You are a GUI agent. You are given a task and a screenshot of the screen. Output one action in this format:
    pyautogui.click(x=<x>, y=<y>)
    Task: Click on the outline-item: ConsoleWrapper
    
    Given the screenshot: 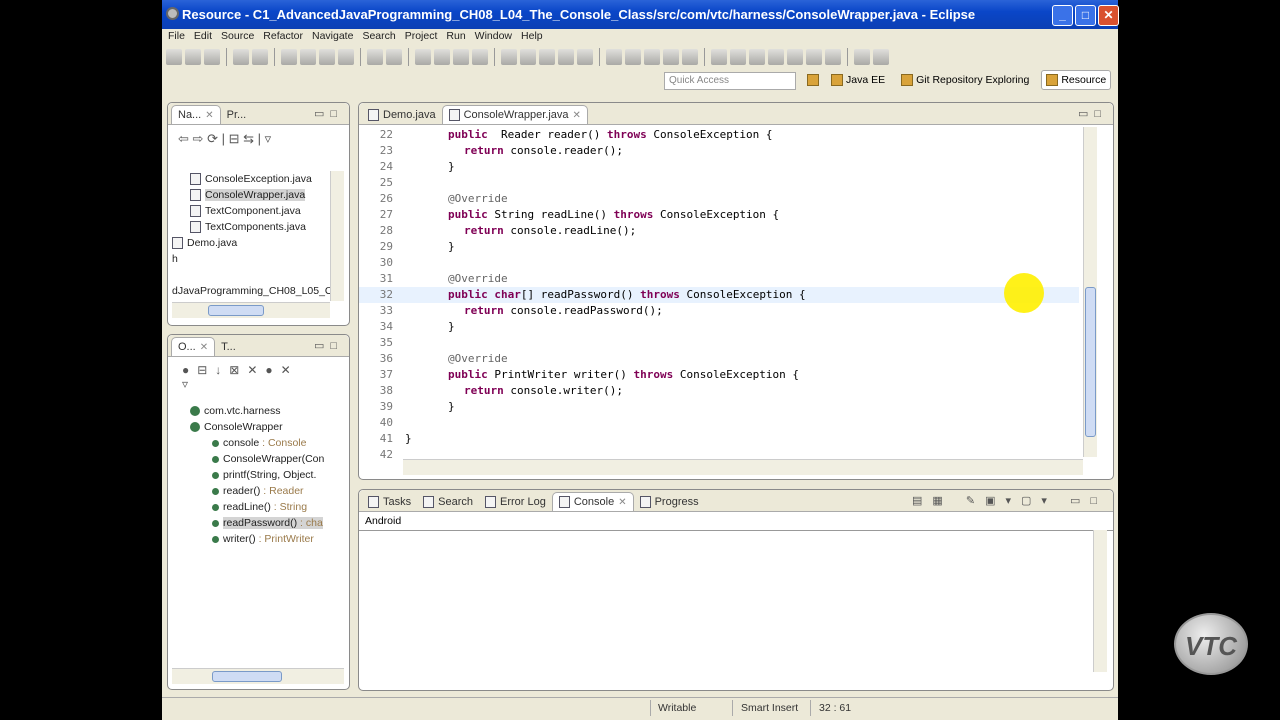 What is the action you would take?
    pyautogui.click(x=260, y=427)
    